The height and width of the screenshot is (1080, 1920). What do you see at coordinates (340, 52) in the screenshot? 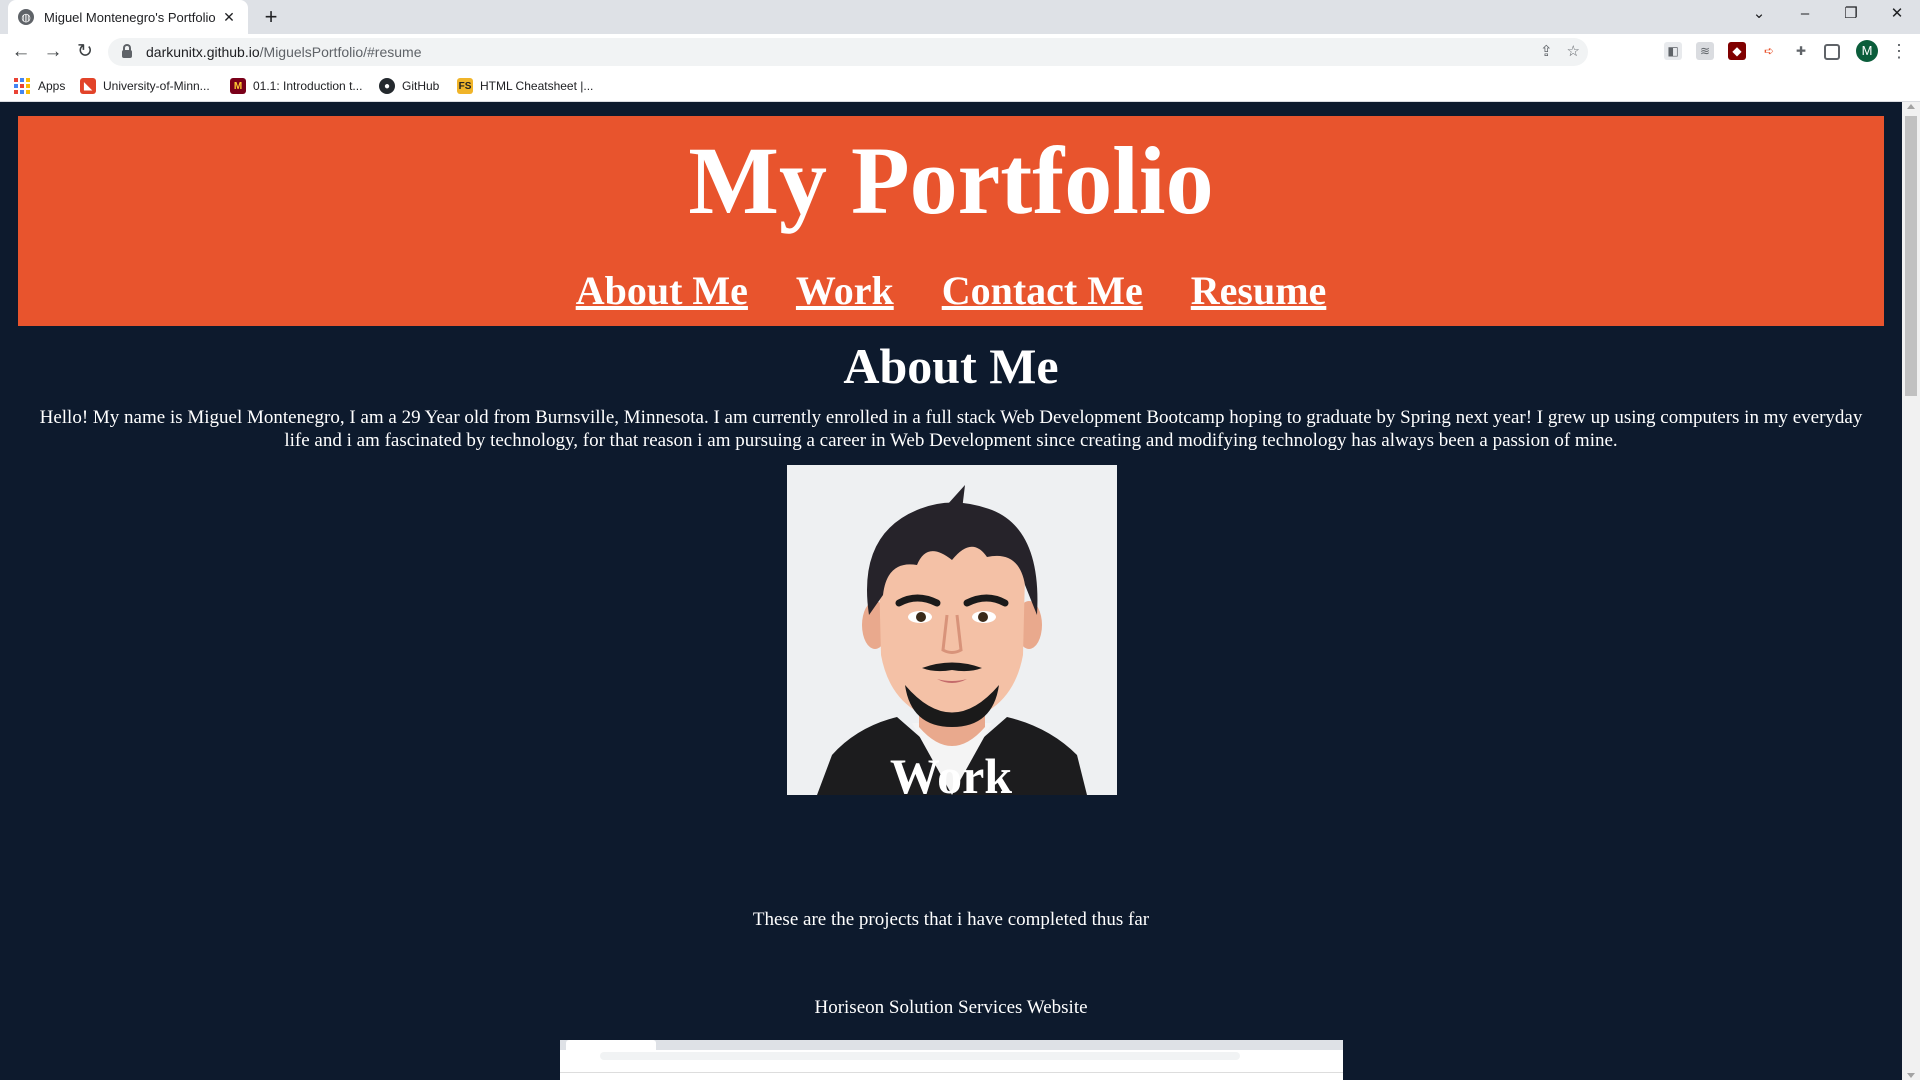
I see `url-path: /MiguelsPortfolio/#resume` at bounding box center [340, 52].